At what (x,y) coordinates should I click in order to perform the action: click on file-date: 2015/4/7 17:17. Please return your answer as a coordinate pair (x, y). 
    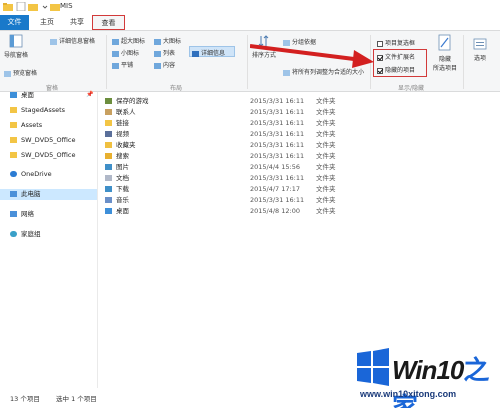
    Looking at the image, I should click on (275, 189).